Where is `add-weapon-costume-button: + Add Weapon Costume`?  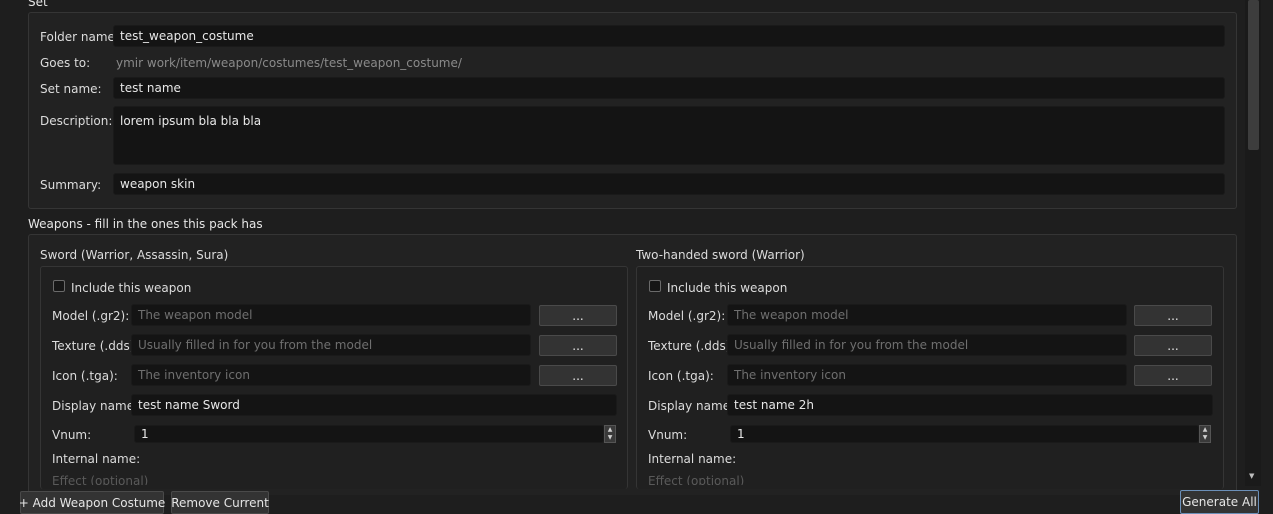
add-weapon-costume-button: + Add Weapon Costume is located at coordinates (92, 502).